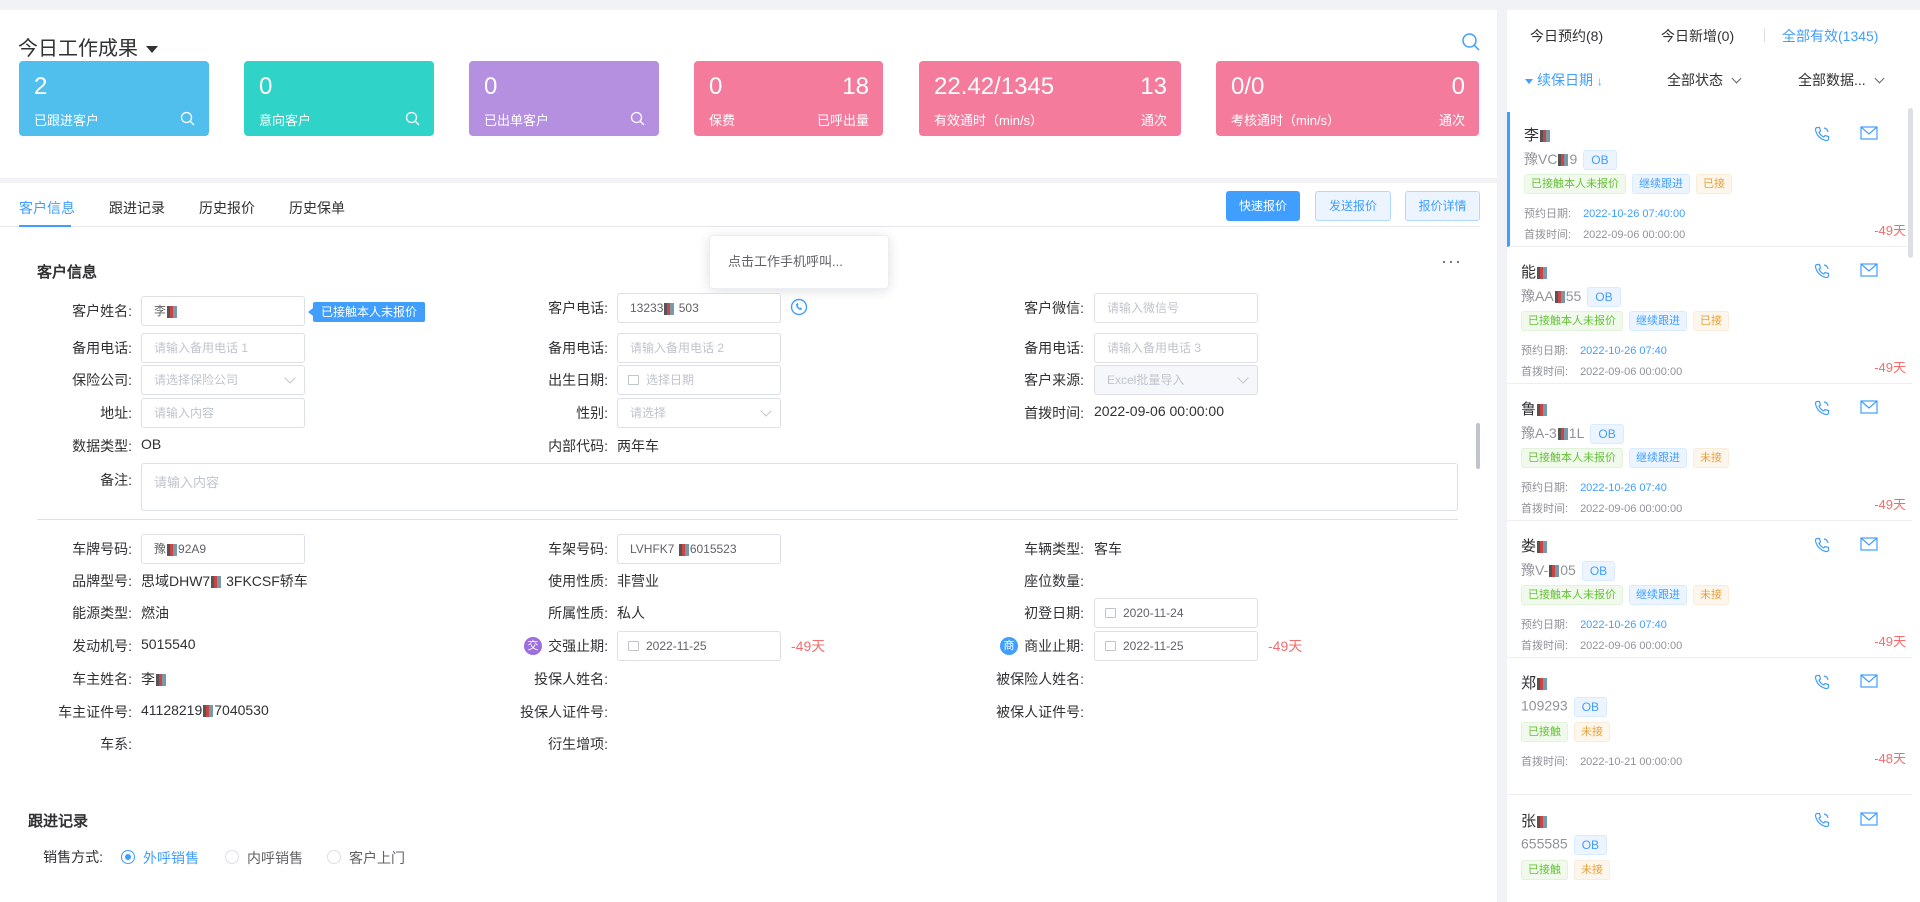 This screenshot has width=1920, height=902. I want to click on list-scrollbar, so click(1910, 183).